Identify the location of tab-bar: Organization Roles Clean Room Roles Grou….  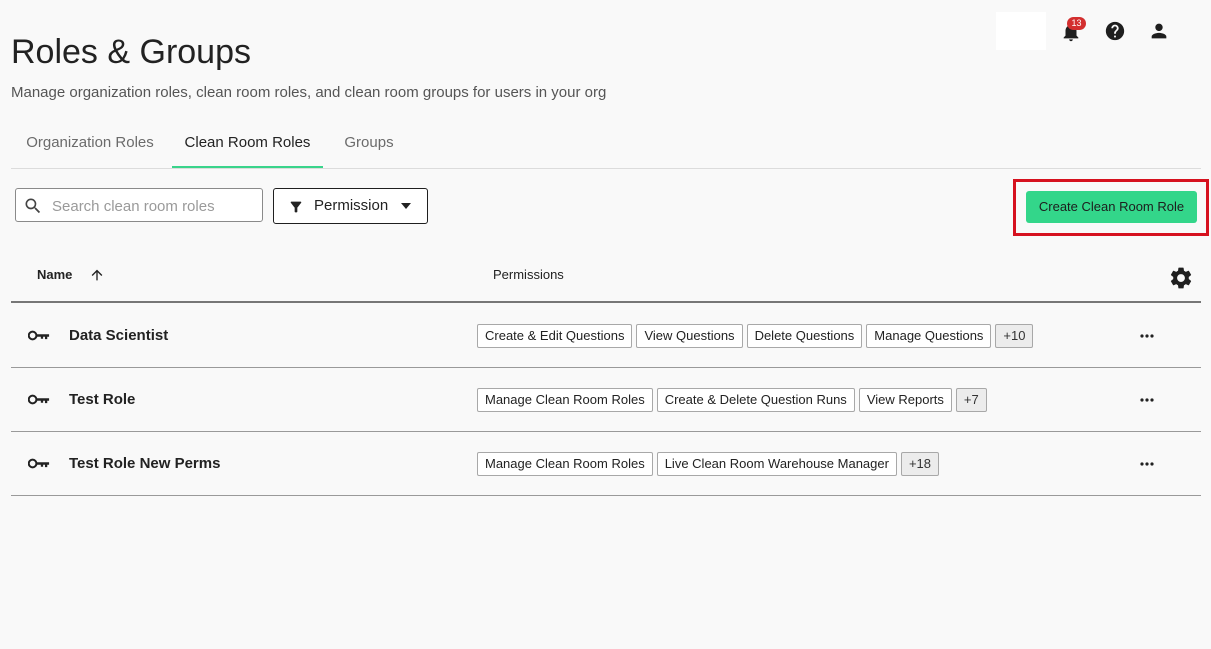
(606, 144).